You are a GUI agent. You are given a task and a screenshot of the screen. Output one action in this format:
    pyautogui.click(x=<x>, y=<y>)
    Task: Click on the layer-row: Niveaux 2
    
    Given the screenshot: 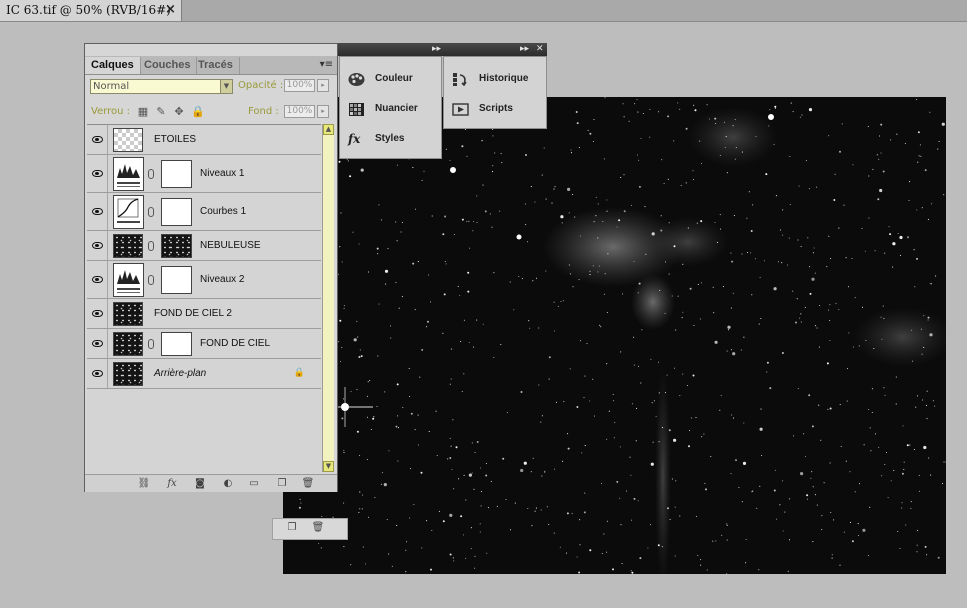 What is the action you would take?
    pyautogui.click(x=204, y=280)
    